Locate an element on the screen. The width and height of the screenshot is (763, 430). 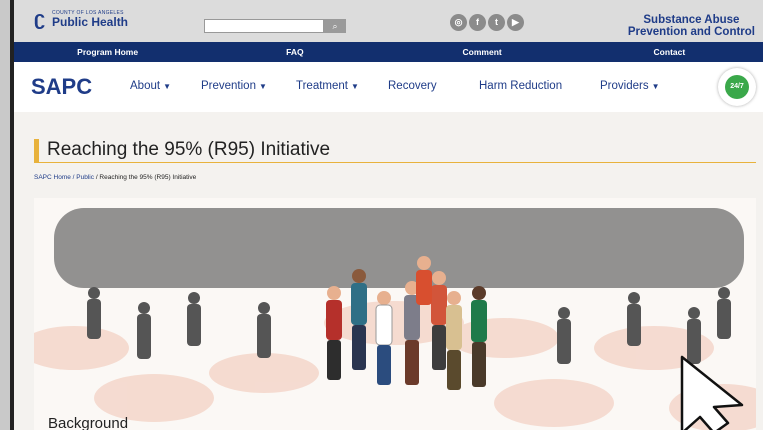
page-title-block: Reaching the 95% (R95) Initiative is located at coordinates (395, 151).